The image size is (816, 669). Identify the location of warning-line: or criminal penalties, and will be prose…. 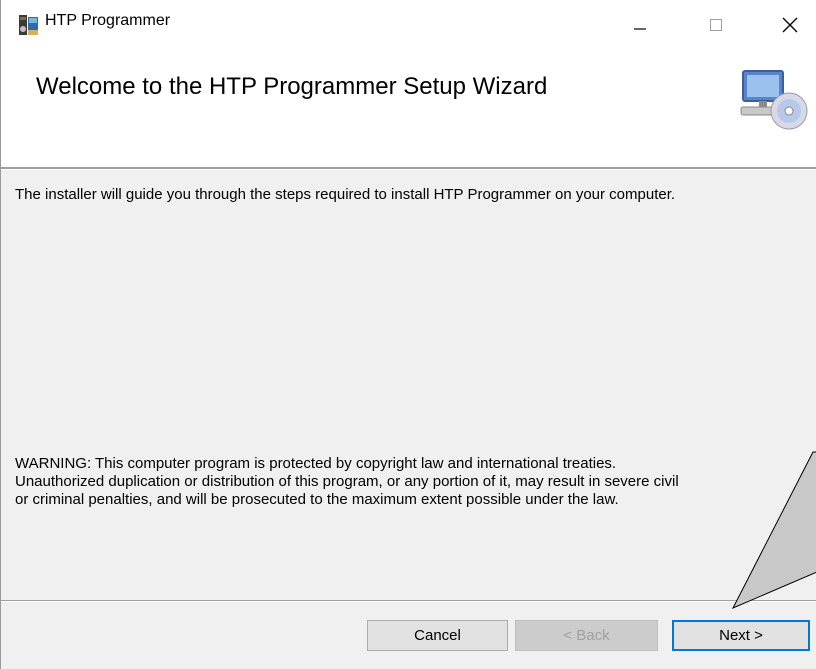
(317, 499).